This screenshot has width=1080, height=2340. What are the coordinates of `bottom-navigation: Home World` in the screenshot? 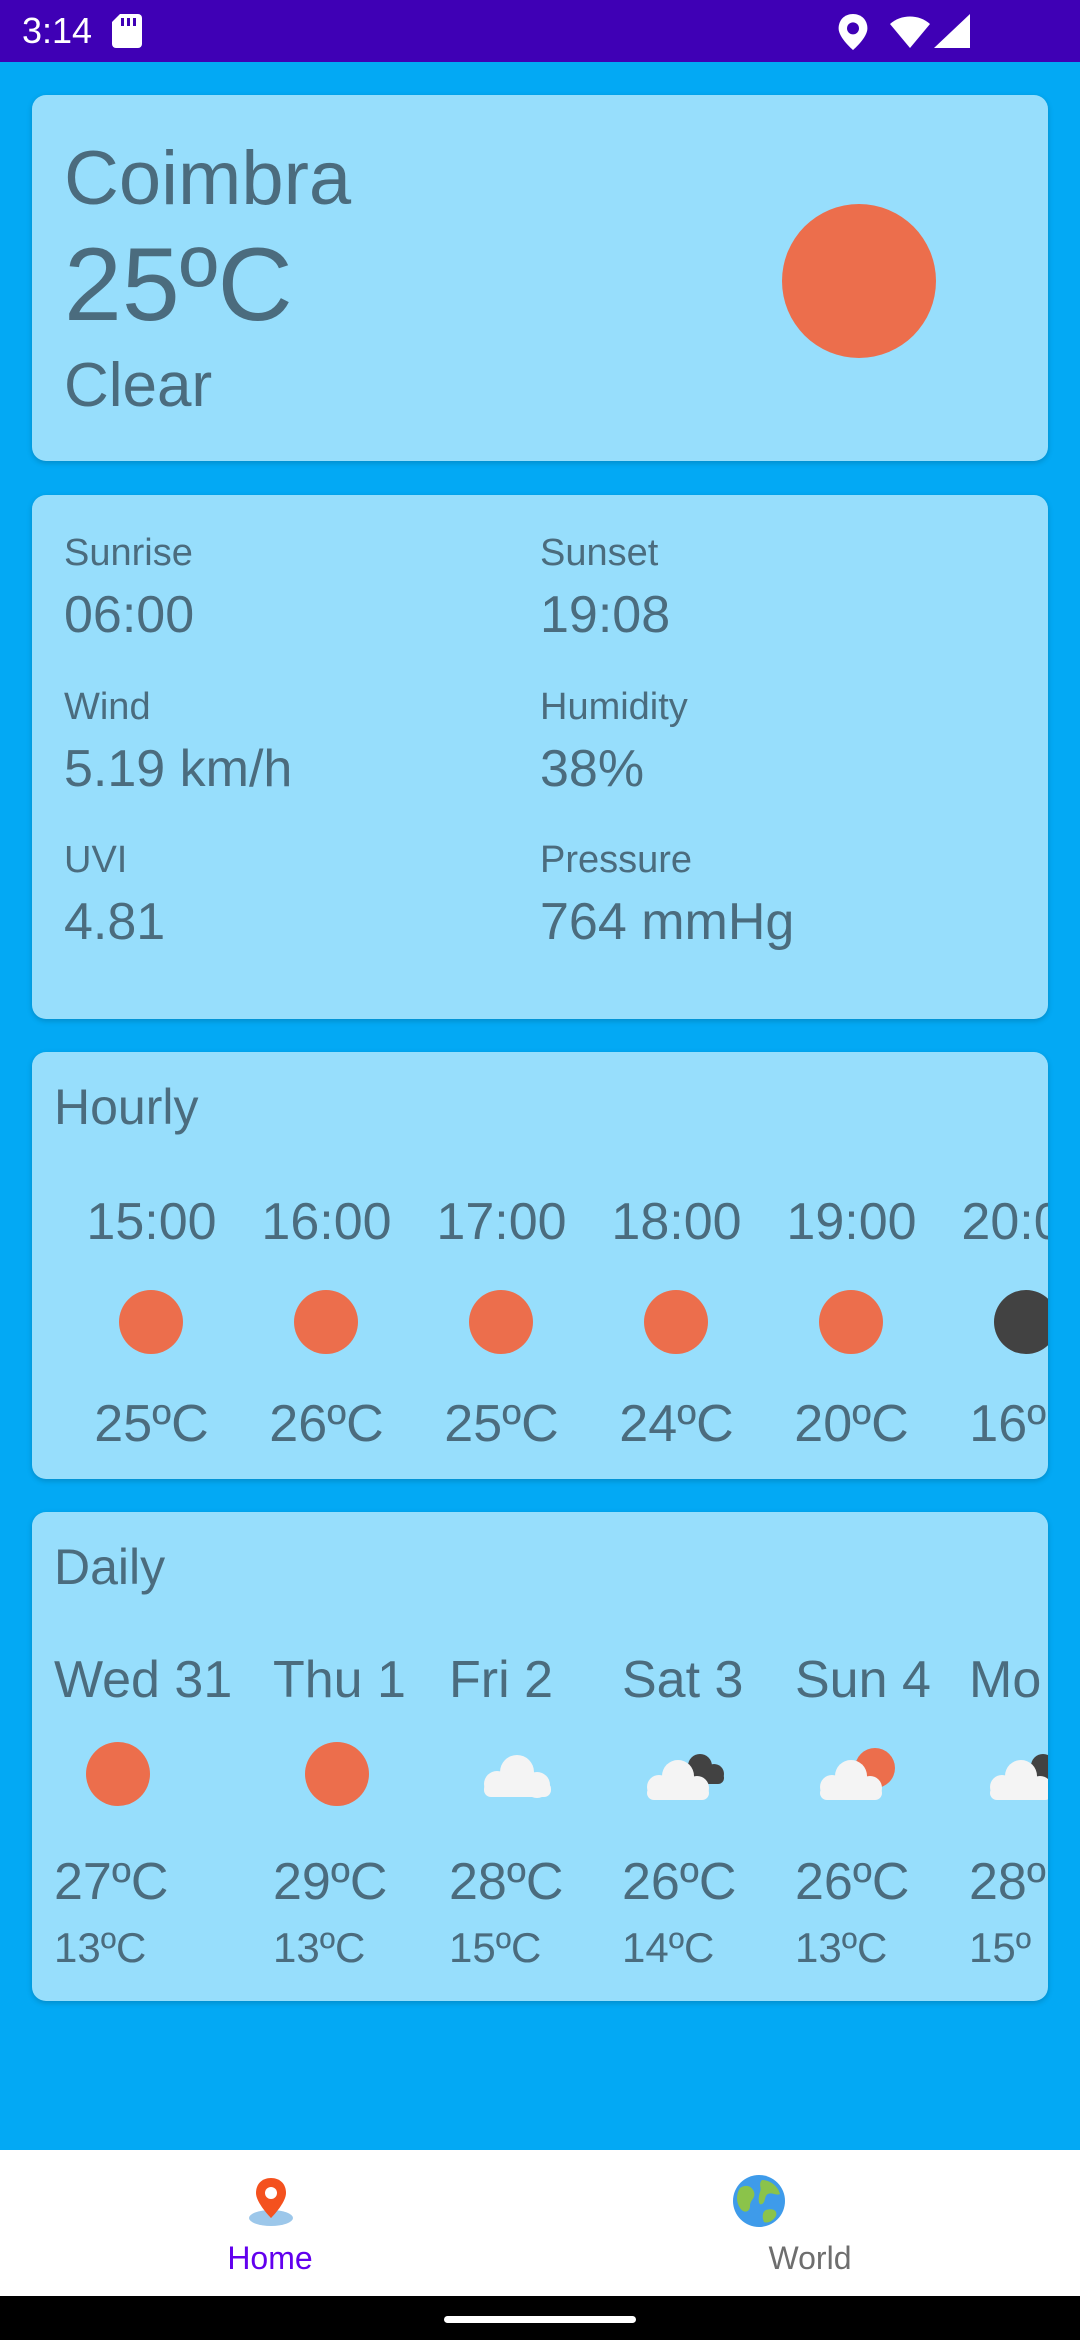 It's located at (540, 2223).